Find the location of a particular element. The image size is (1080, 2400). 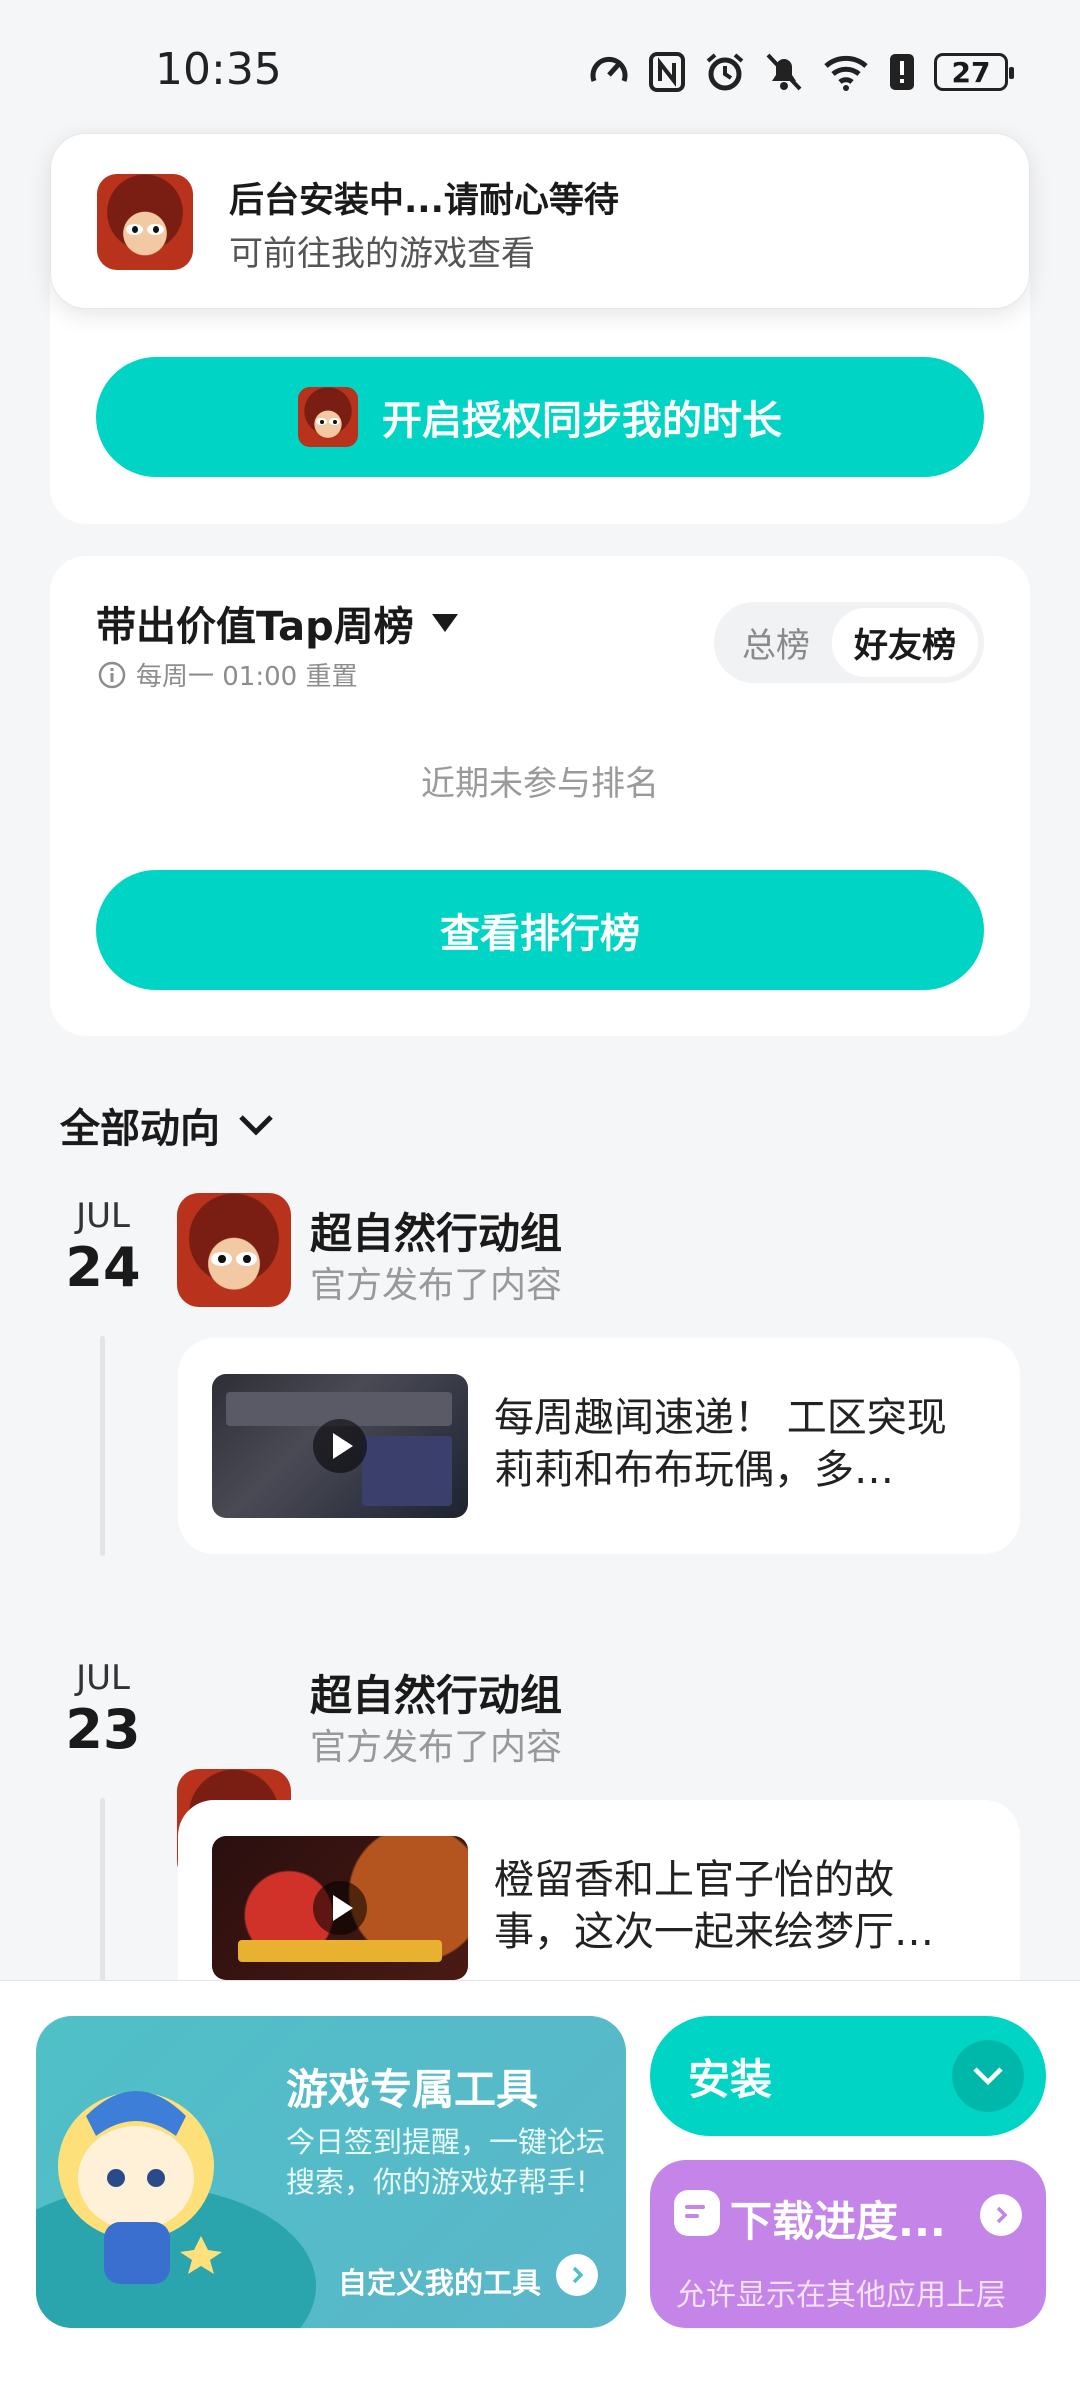

reset-note-text: 每周一 01:00 重置 is located at coordinates (247, 677).